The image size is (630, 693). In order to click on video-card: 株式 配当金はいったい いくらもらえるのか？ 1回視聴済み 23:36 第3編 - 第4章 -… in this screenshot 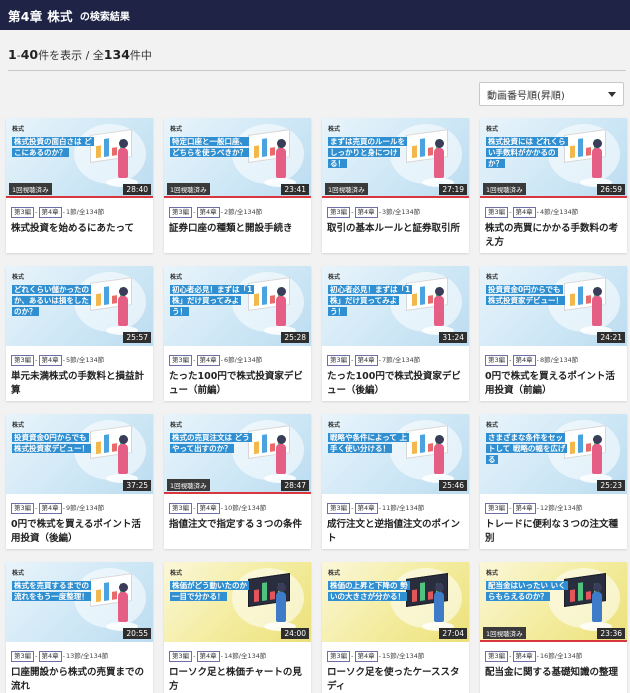, I will do `click(553, 627)`.